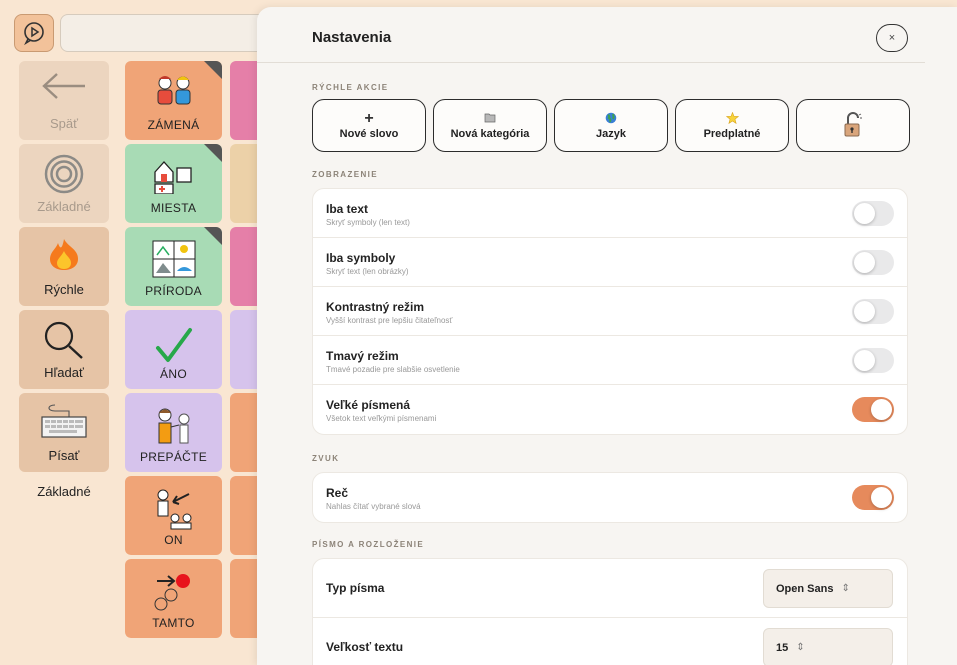 The image size is (957, 665). I want to click on setting-row-text-size: Veľkosť textu 15 ⇕, so click(610, 641).